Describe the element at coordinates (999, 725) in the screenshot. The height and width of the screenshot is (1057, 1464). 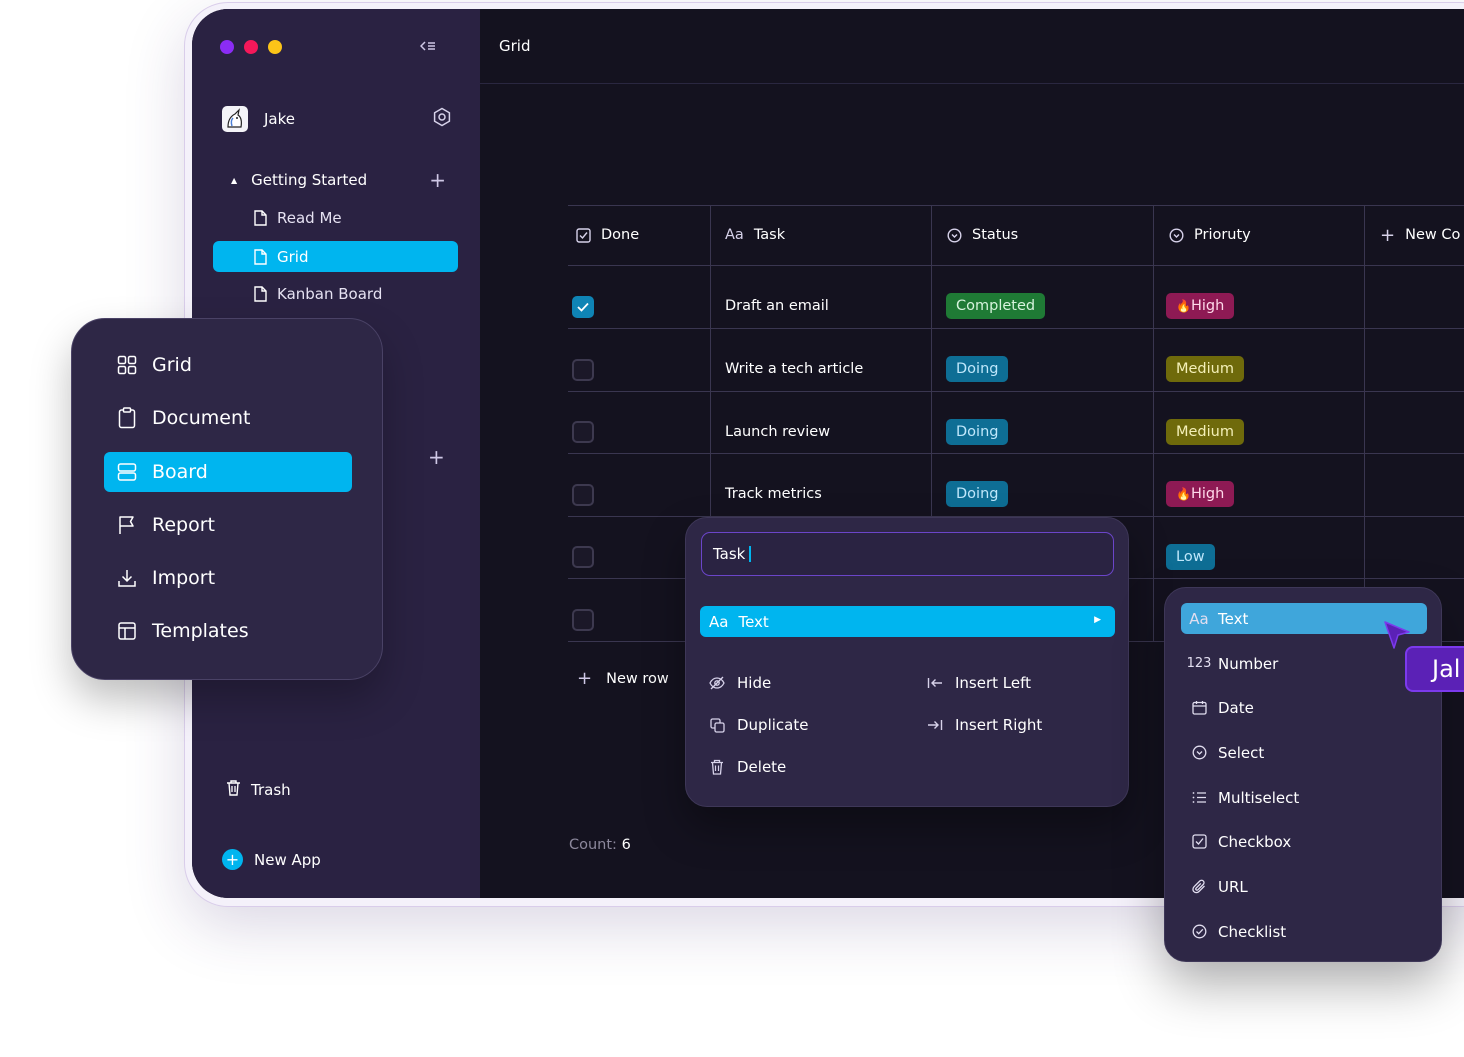
I see `insert-right-label: Insert Right` at that location.